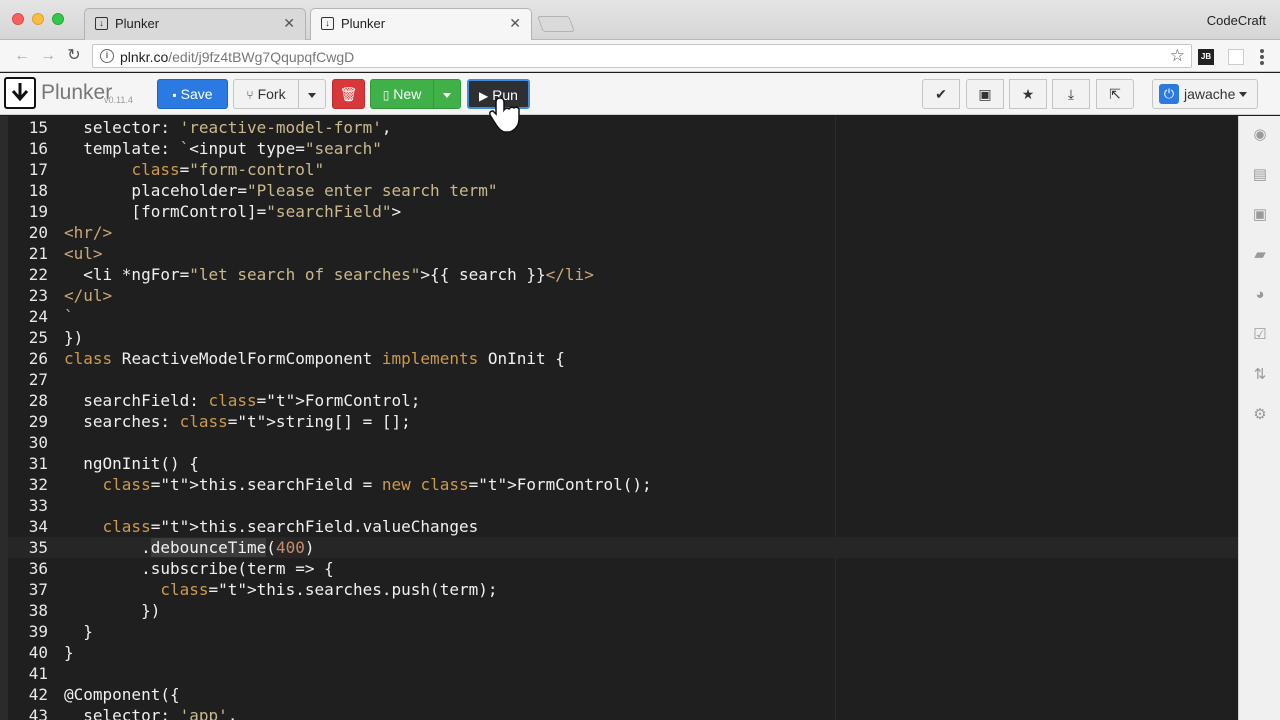  Describe the element at coordinates (28, 211) in the screenshot. I see `line-number: 19` at that location.